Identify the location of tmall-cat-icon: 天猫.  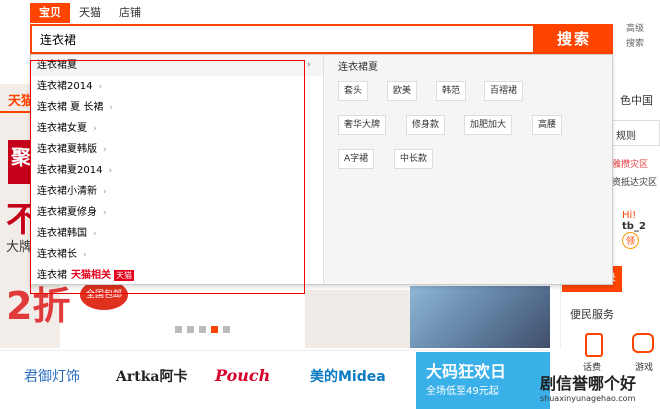
(124, 275).